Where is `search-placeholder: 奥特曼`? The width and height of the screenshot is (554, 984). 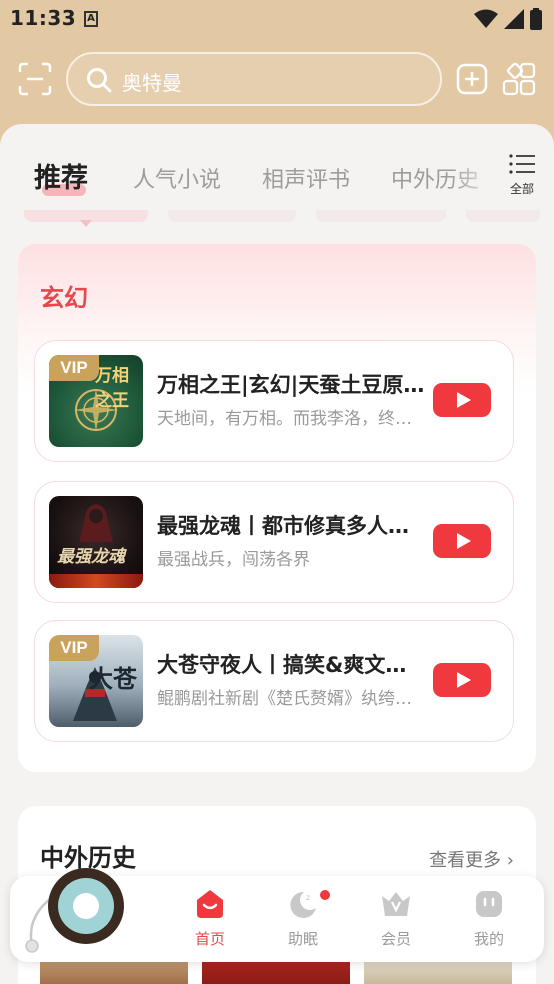
search-placeholder: 奥特曼 is located at coordinates (152, 83).